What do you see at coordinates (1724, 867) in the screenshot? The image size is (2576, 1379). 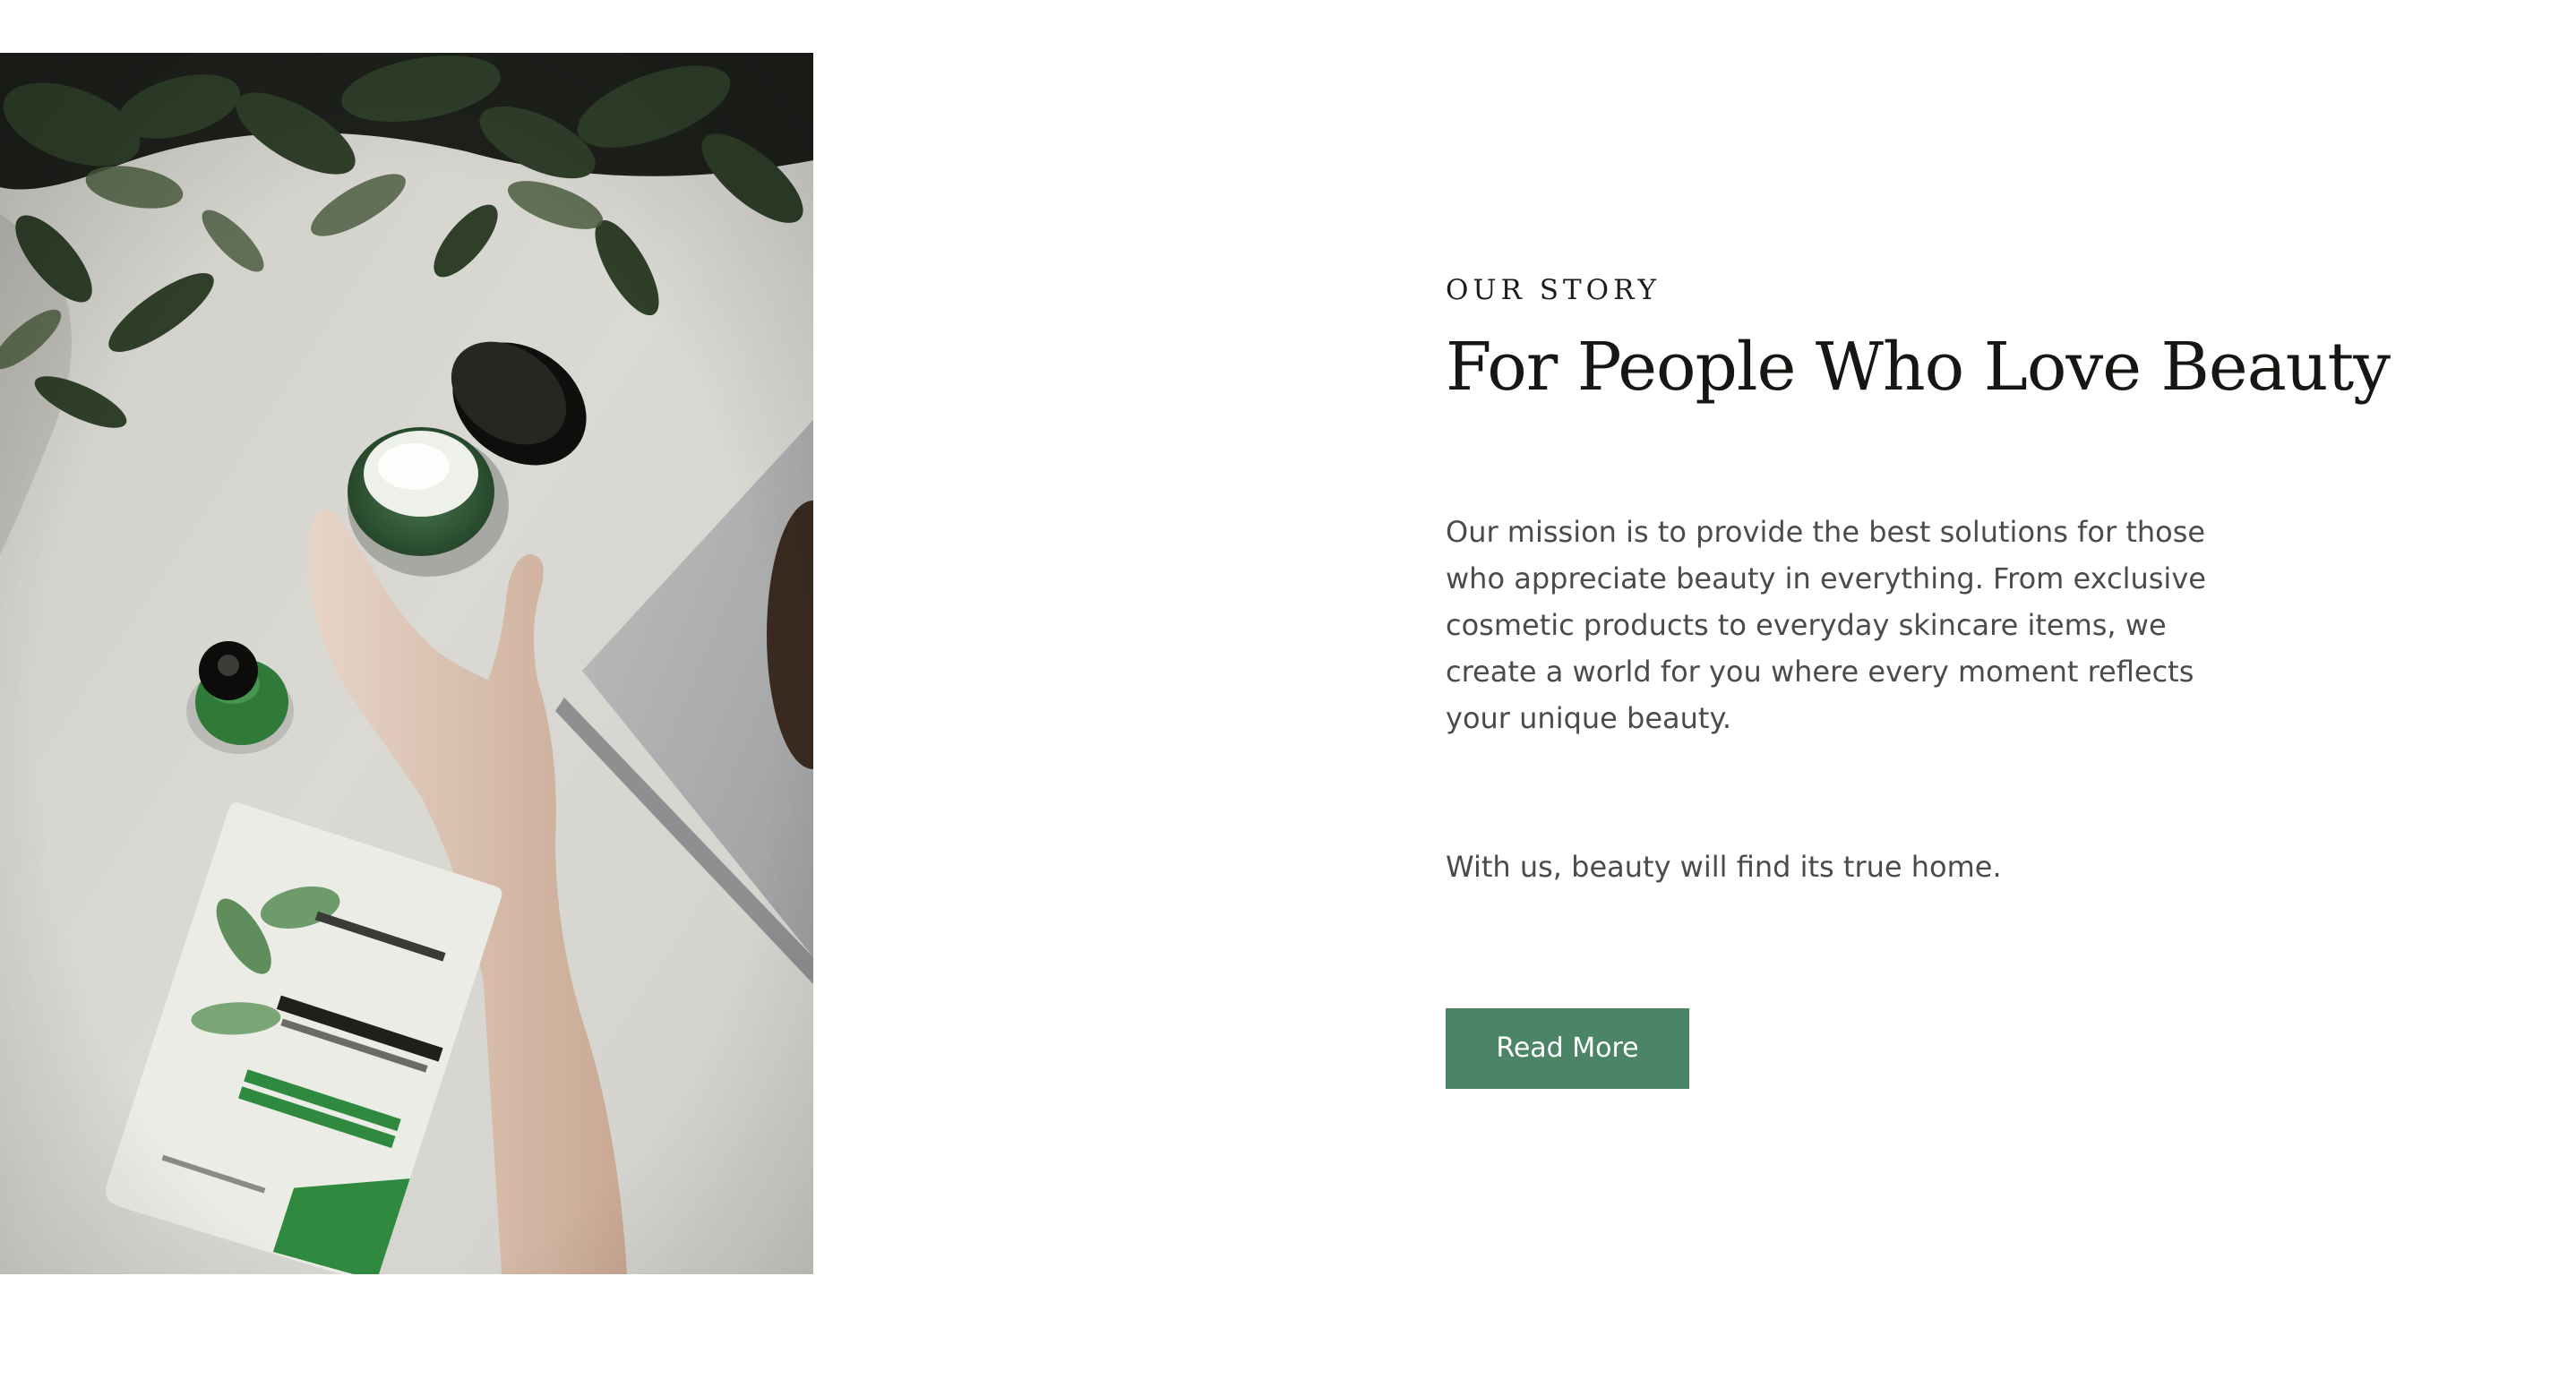 I see `closing-paragraph: With us, beauty will find its true home.` at bounding box center [1724, 867].